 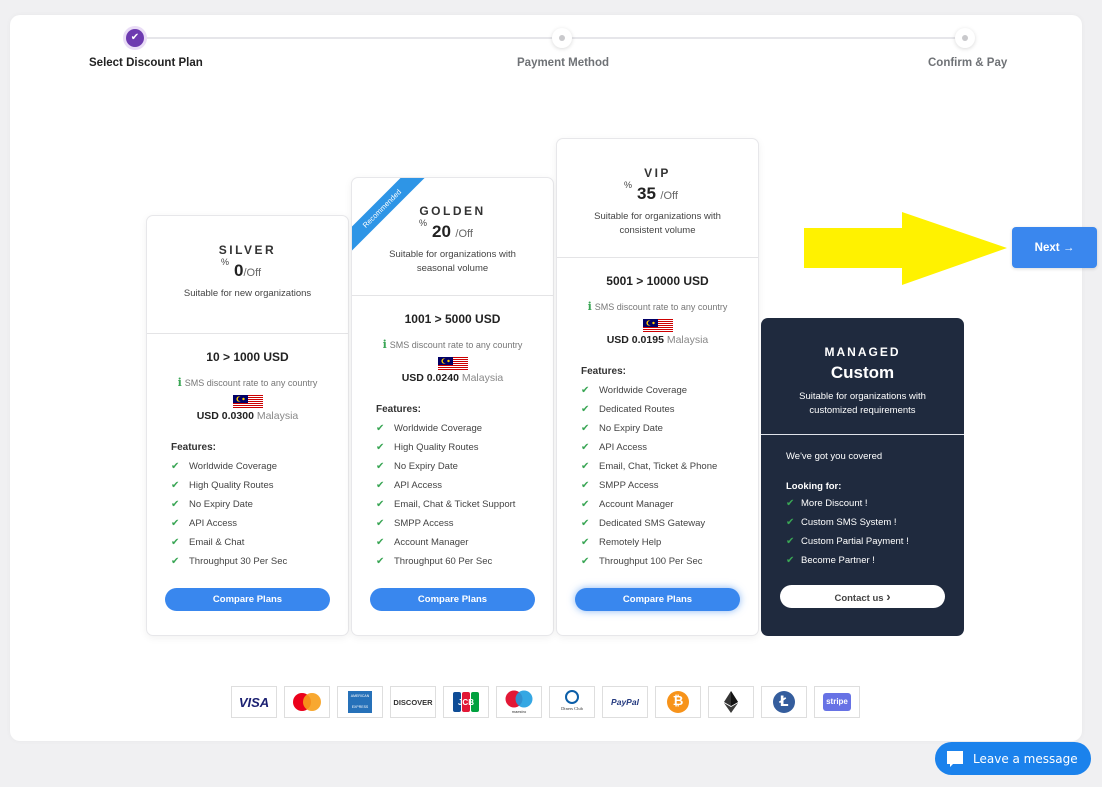 I want to click on contact-us-label: Contact us, so click(x=859, y=598).